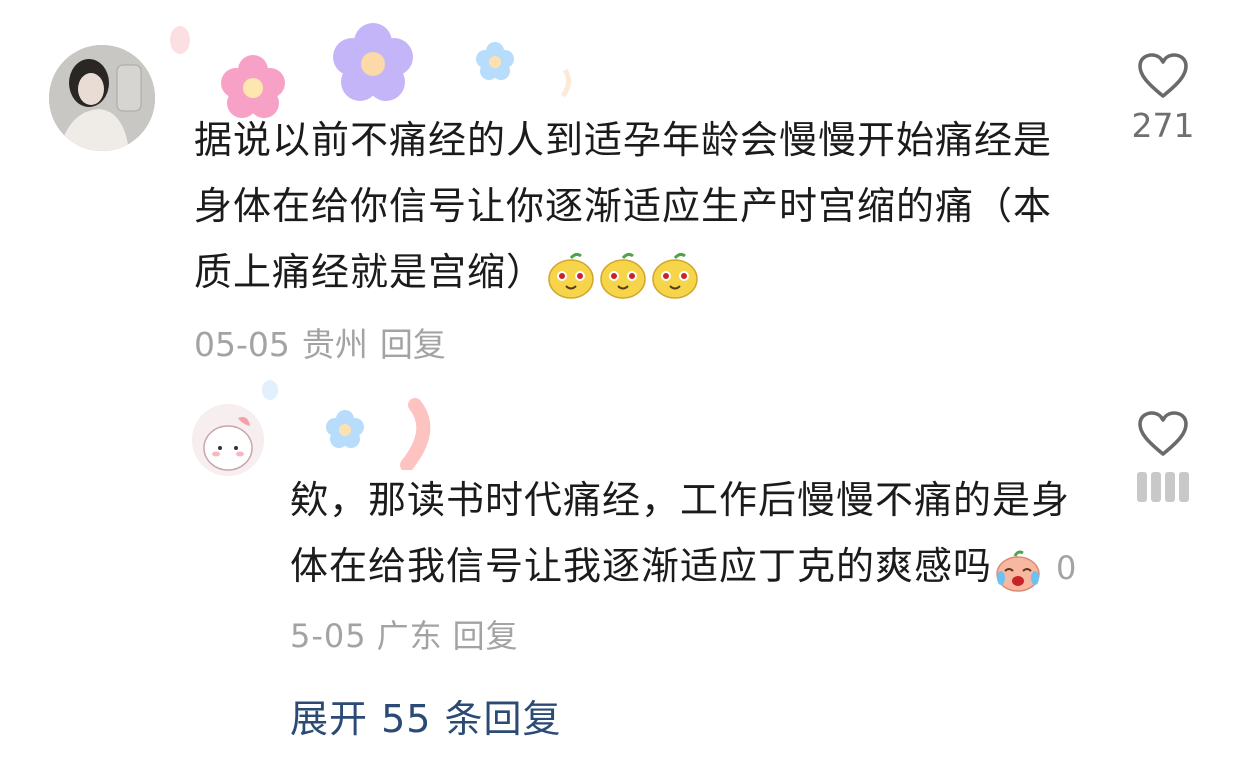  Describe the element at coordinates (623, 274) in the screenshot. I see `mango-emoji-icon` at that location.